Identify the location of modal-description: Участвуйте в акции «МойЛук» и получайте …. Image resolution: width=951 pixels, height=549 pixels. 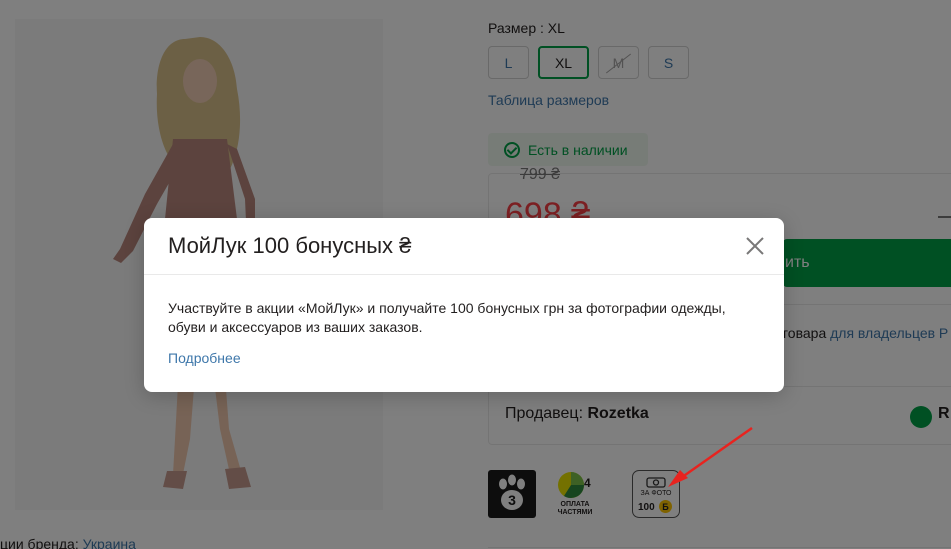
(447, 317).